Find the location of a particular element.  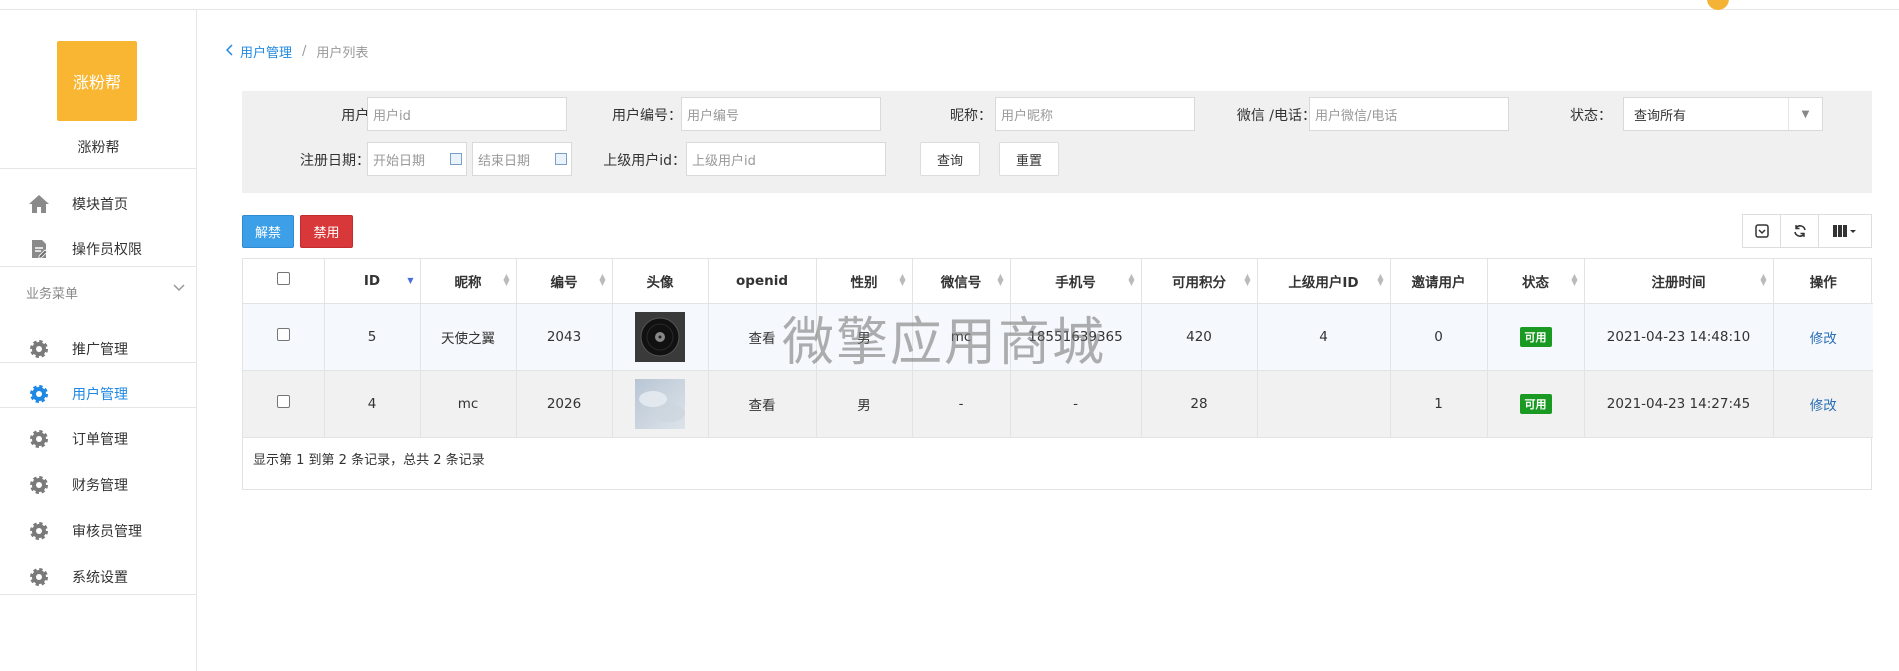

home-icon is located at coordinates (39, 204).